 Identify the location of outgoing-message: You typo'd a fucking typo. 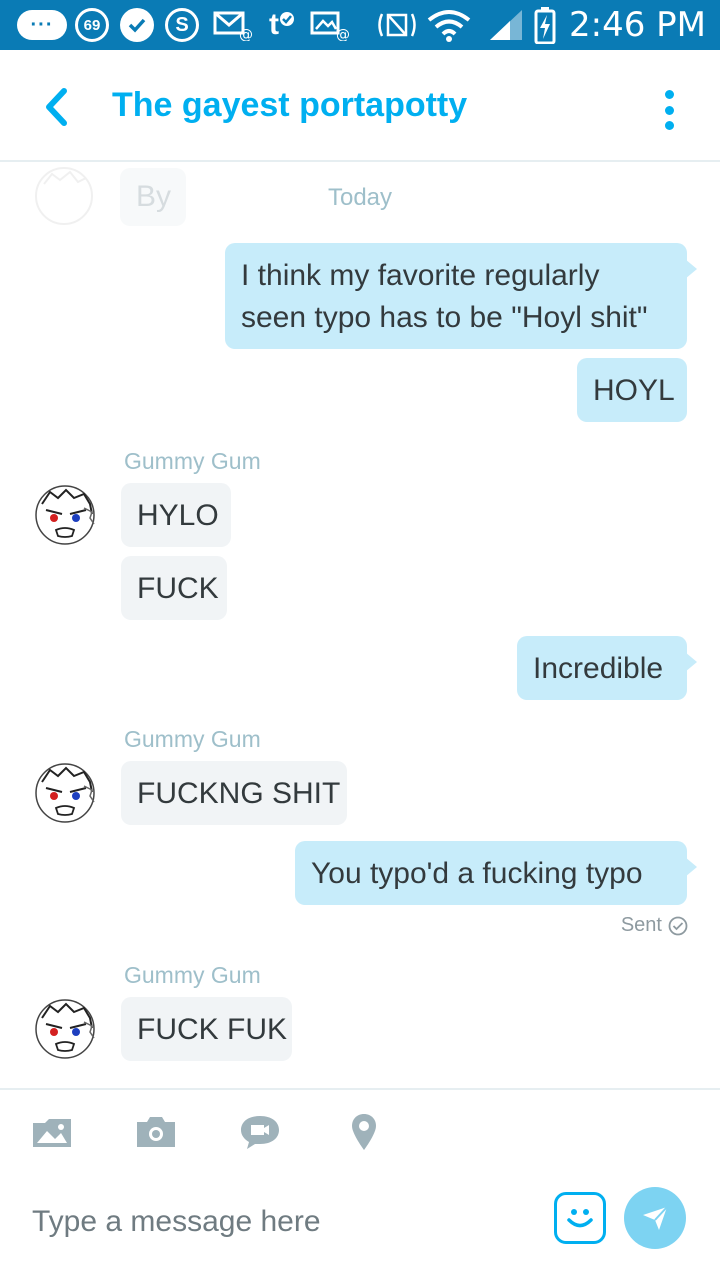
(496, 873).